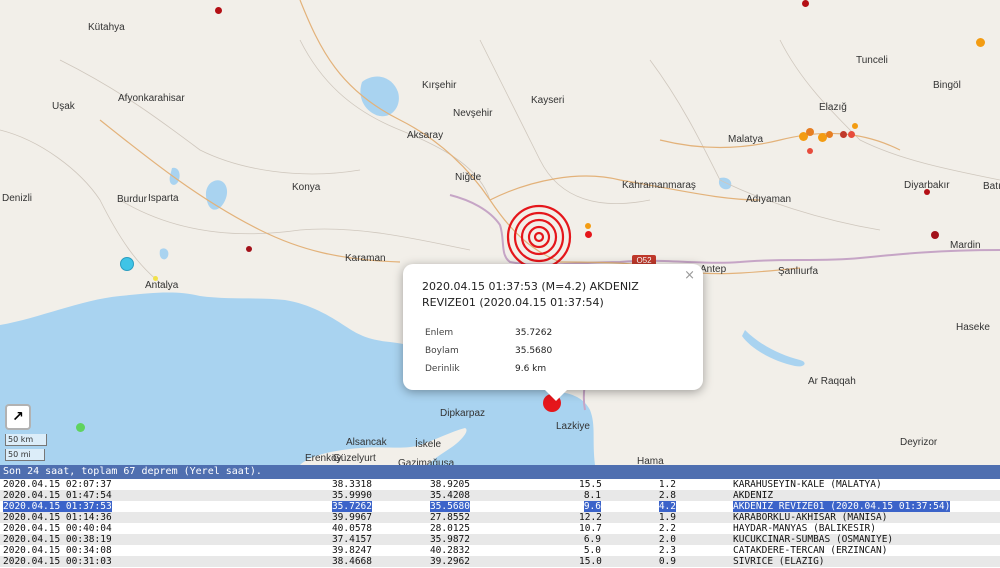  Describe the element at coordinates (842, 506) in the screenshot. I see `cell-place: AKDENIZ REVIZE01 (2020.04.15 01:37:54)` at that location.